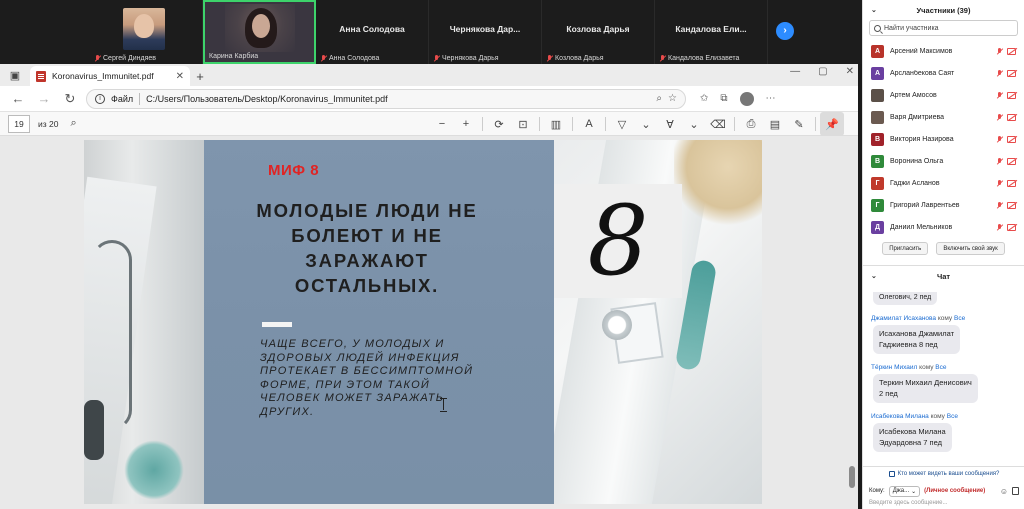  I want to click on participant-row: Г Гаджи Асланов, so click(943, 183).